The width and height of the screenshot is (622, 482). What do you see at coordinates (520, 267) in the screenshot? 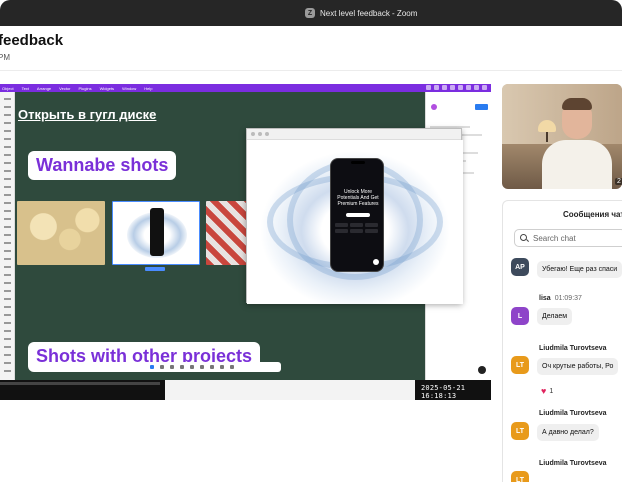
I see `avatar: AP` at bounding box center [520, 267].